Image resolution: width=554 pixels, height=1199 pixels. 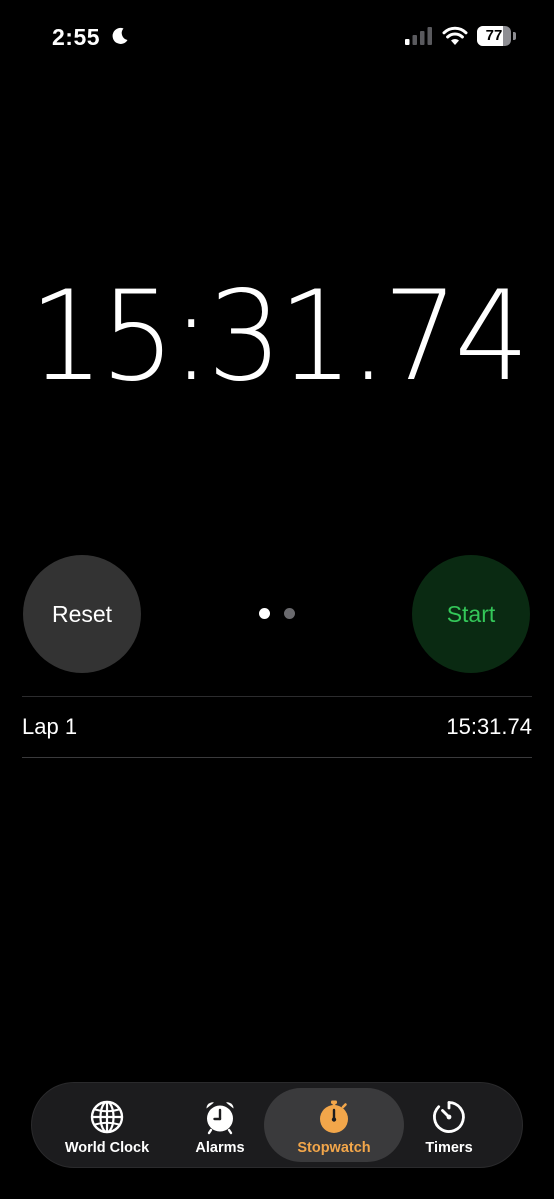 I want to click on start-button: Start, so click(x=471, y=614).